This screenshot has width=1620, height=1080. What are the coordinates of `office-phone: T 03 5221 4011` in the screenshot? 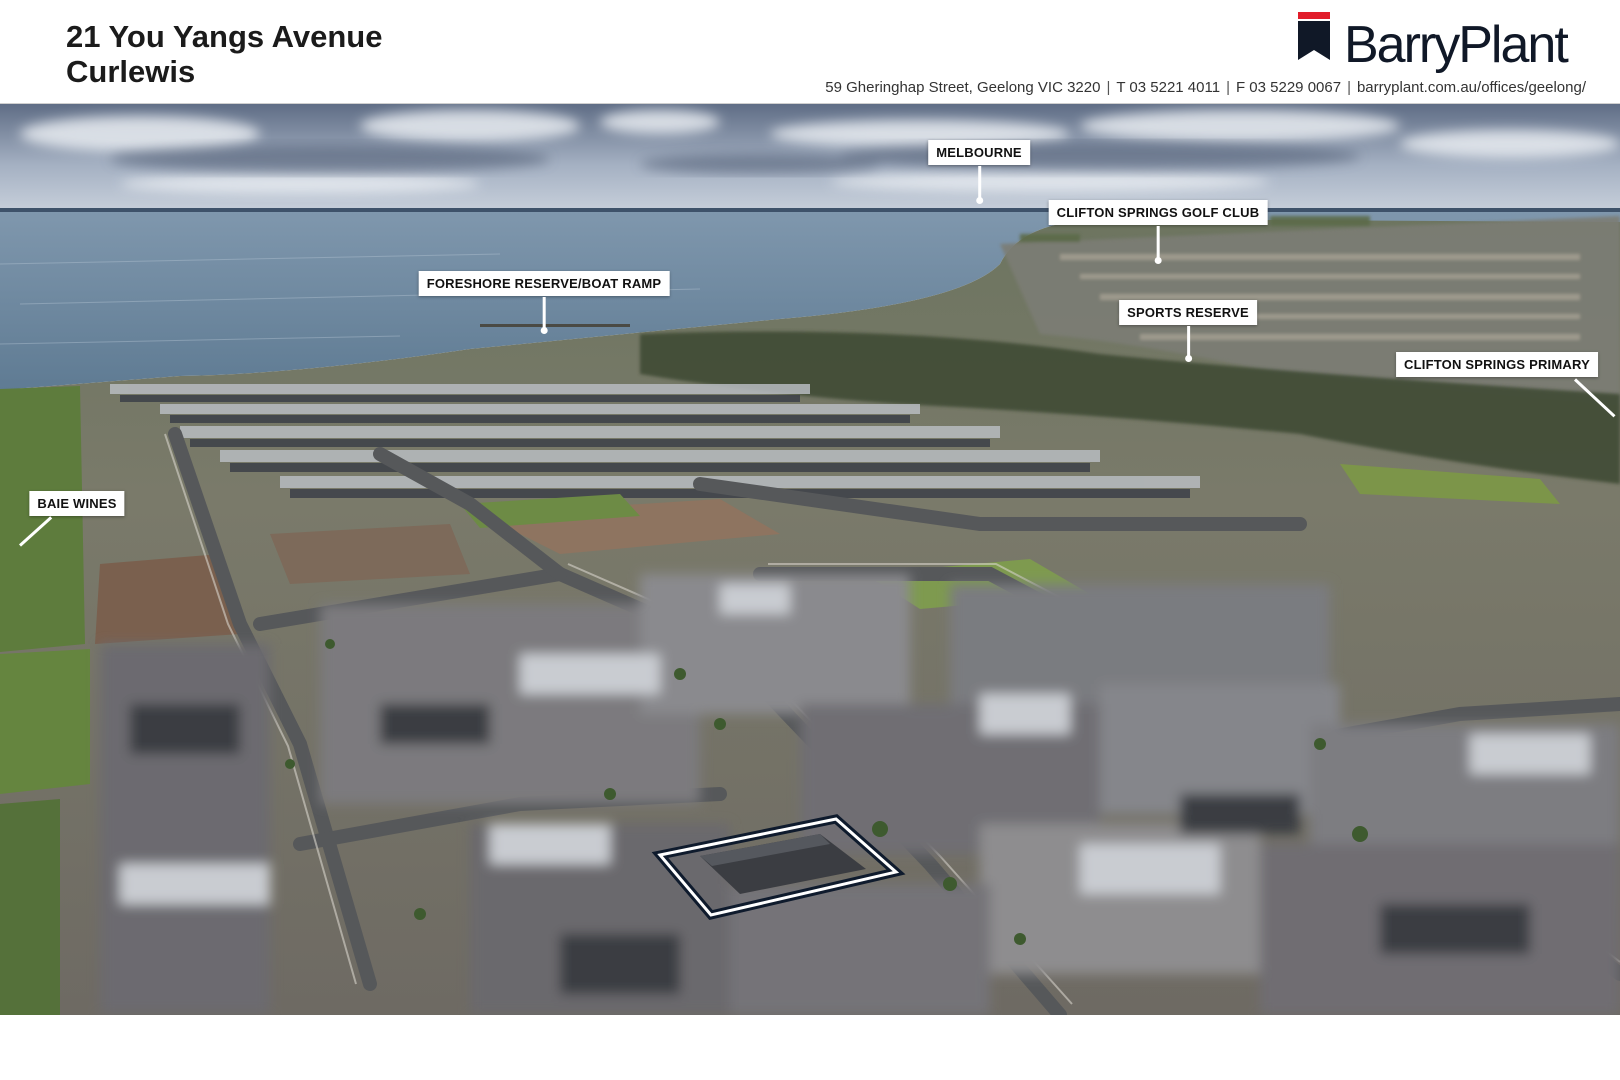 It's located at (1168, 87).